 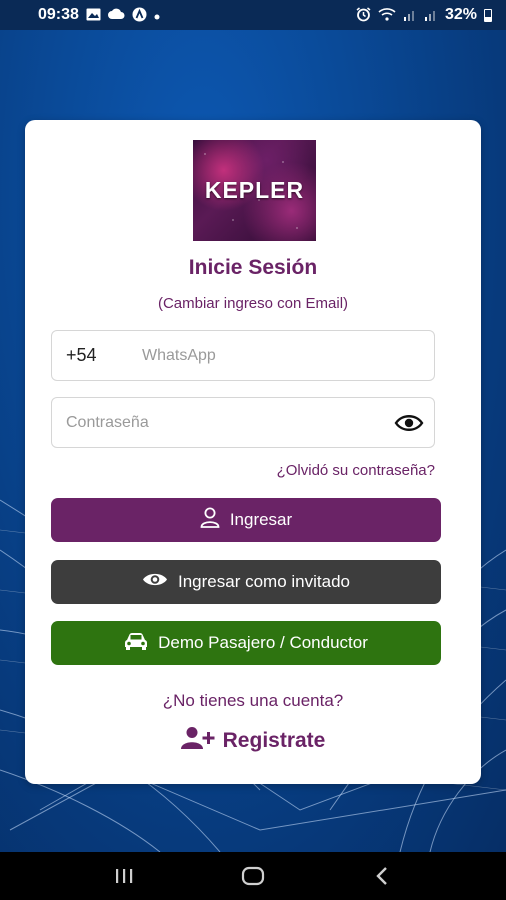 I want to click on logo-text: KEPLER, so click(x=254, y=190).